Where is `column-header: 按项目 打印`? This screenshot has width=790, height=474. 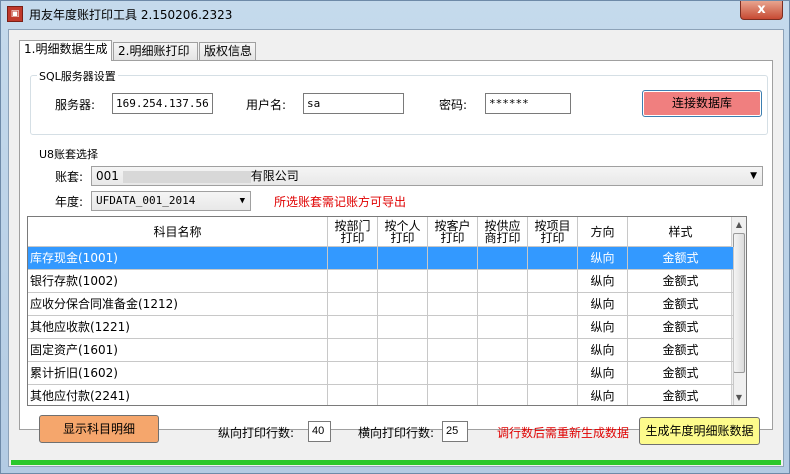
column-header: 按项目 打印 is located at coordinates (553, 232).